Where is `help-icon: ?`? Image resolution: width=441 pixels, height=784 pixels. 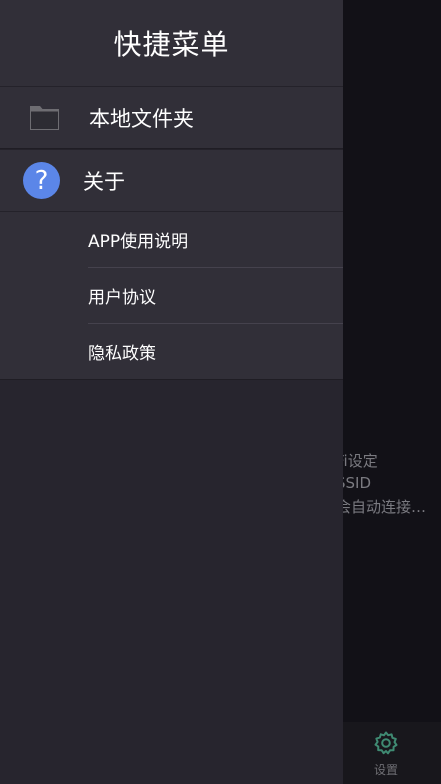 help-icon: ? is located at coordinates (41, 180).